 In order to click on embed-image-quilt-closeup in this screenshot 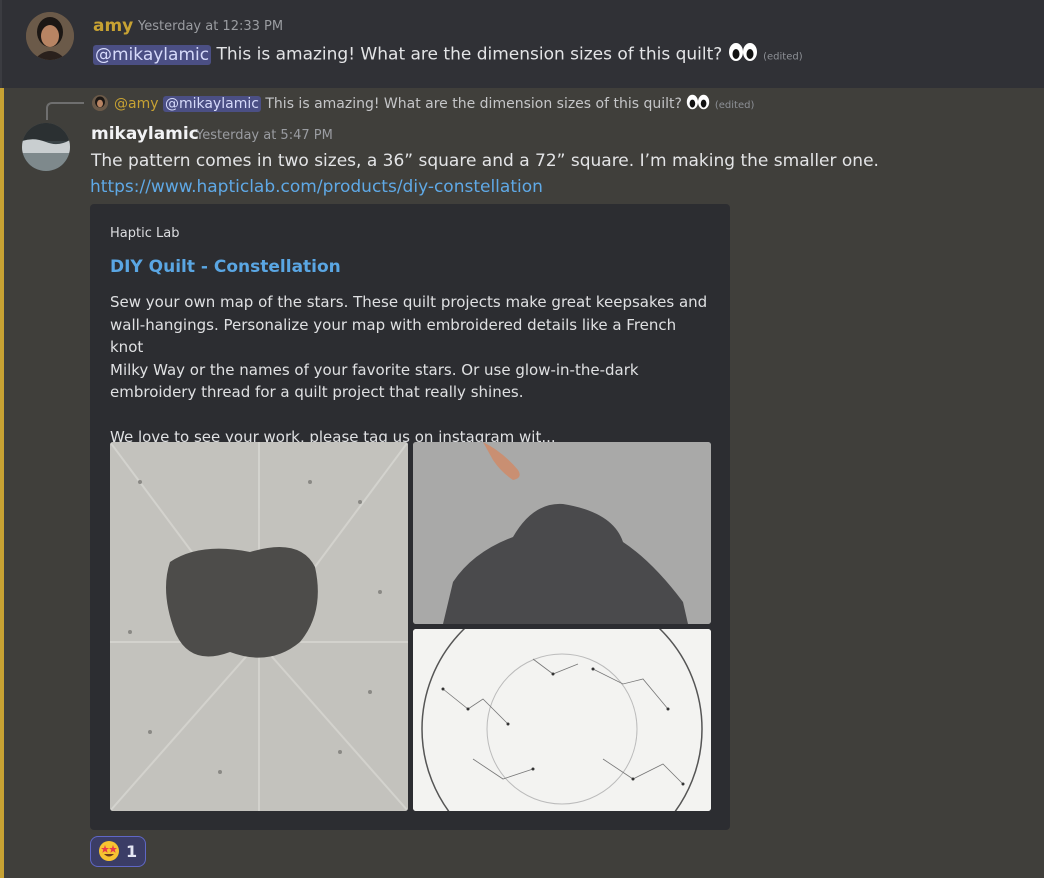, I will do `click(562, 533)`.